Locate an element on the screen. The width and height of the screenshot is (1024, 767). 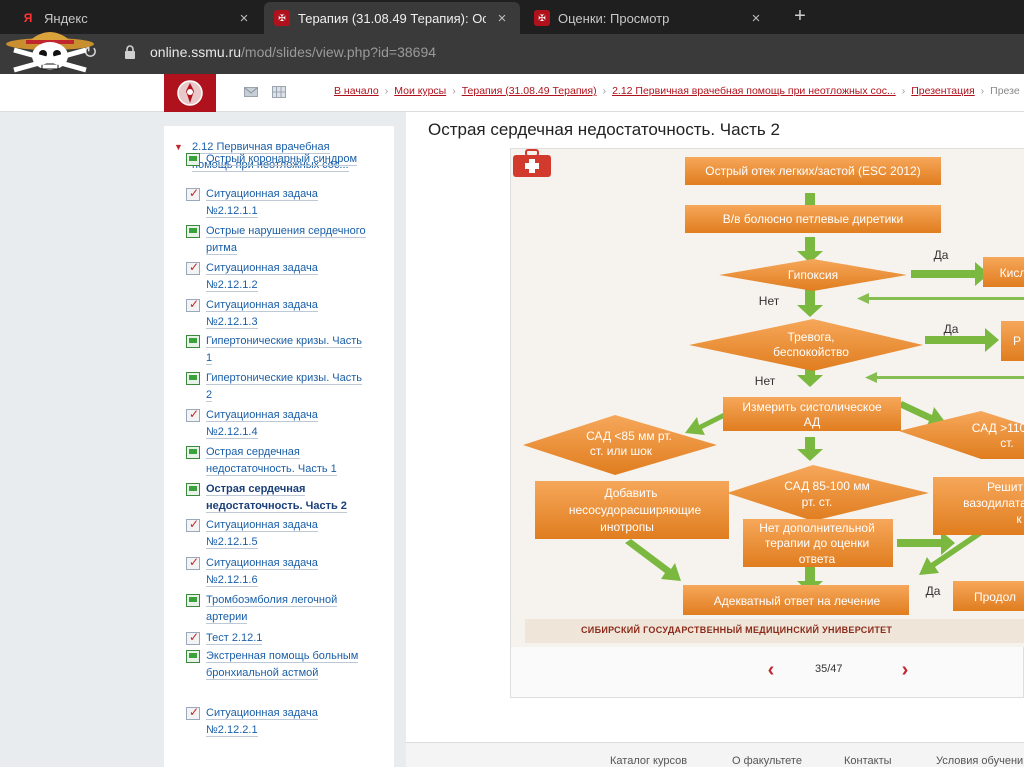
footer-link-contacts: Контакты is located at coordinates (868, 761).